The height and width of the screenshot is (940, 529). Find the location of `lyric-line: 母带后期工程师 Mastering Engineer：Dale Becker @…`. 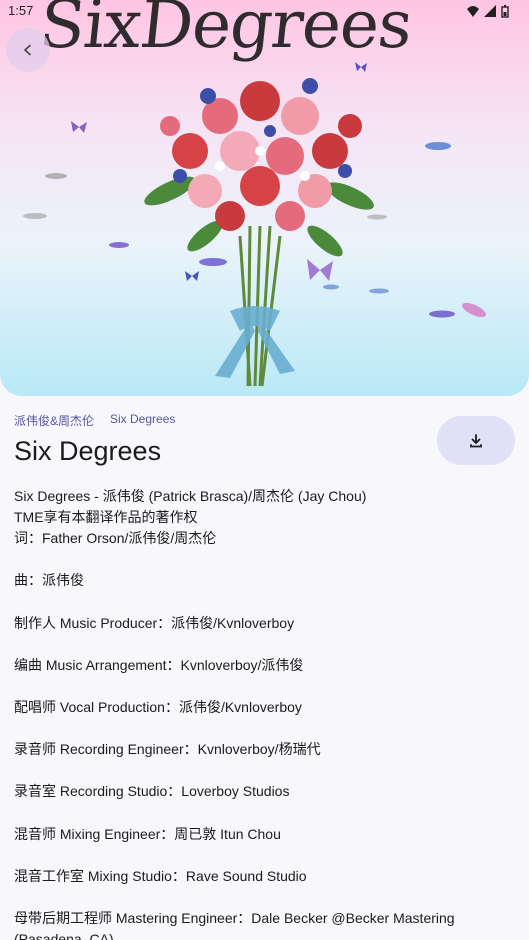

lyric-line: 母带后期工程师 Mastering Engineer：Dale Becker @… is located at coordinates (234, 924).